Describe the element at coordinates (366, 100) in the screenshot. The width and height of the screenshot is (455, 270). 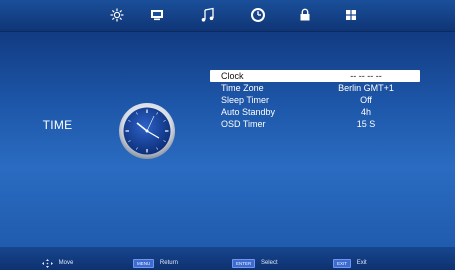
I see `menu-item-value: Off` at that location.